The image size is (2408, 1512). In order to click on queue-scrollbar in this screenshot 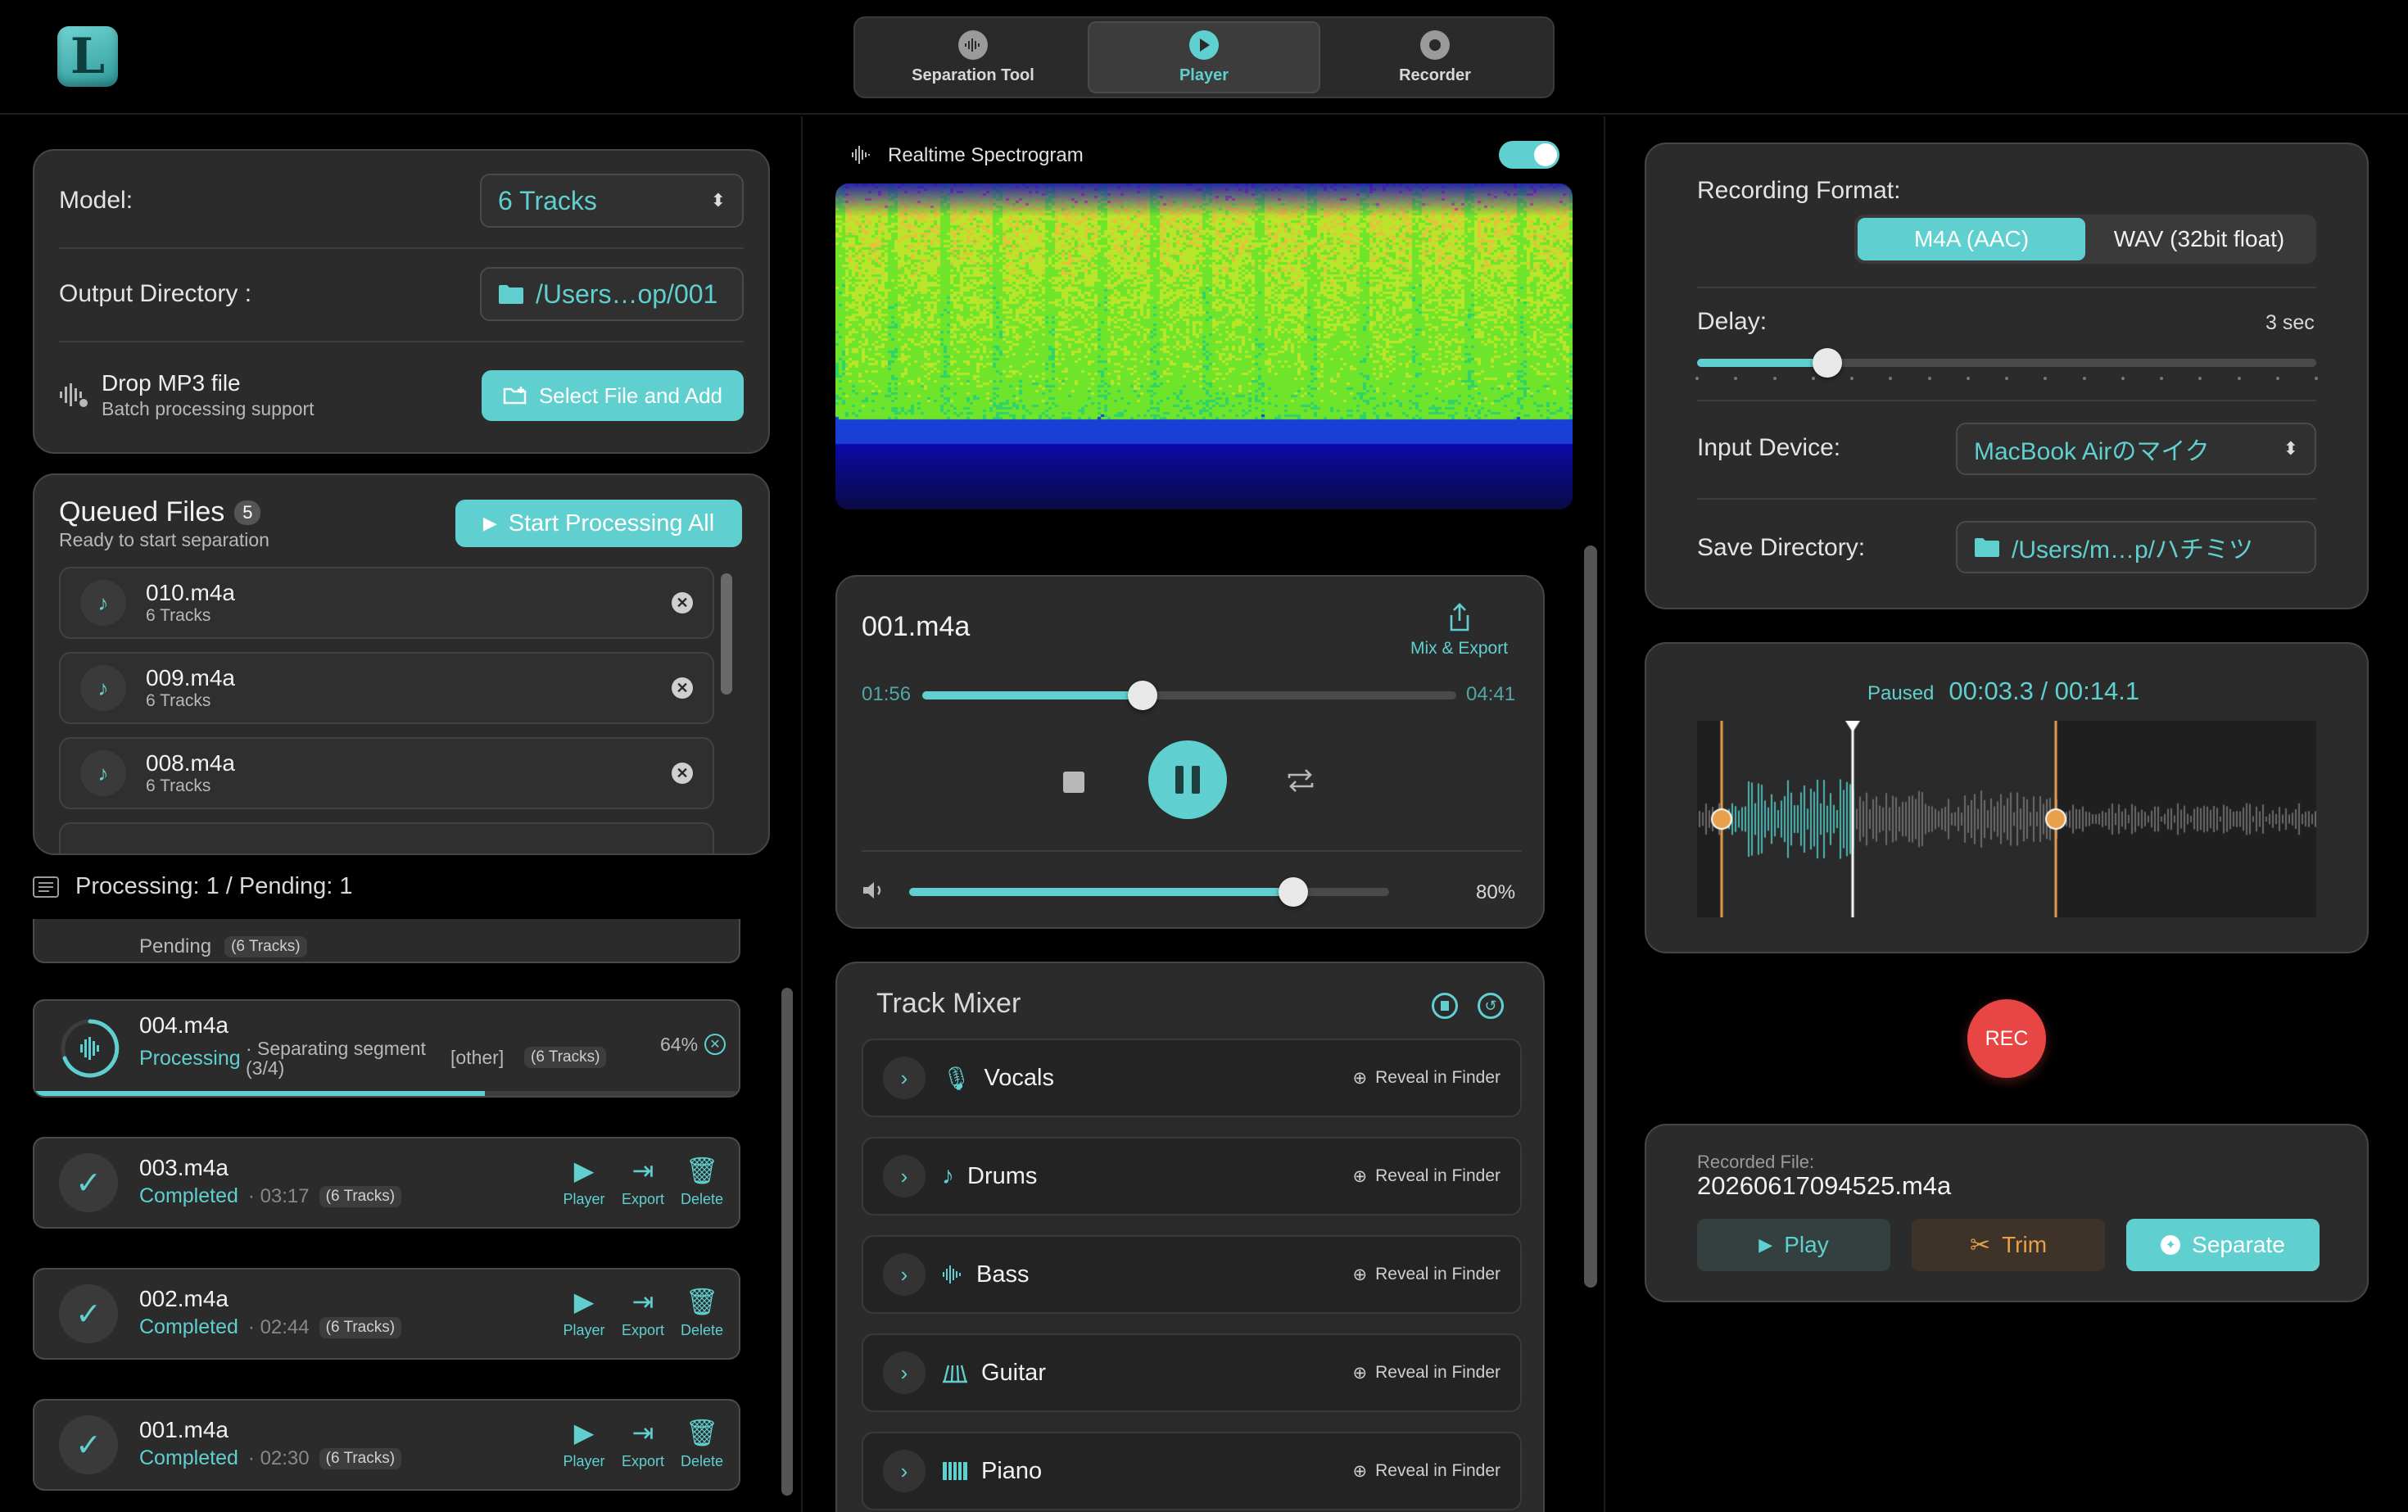, I will do `click(726, 634)`.